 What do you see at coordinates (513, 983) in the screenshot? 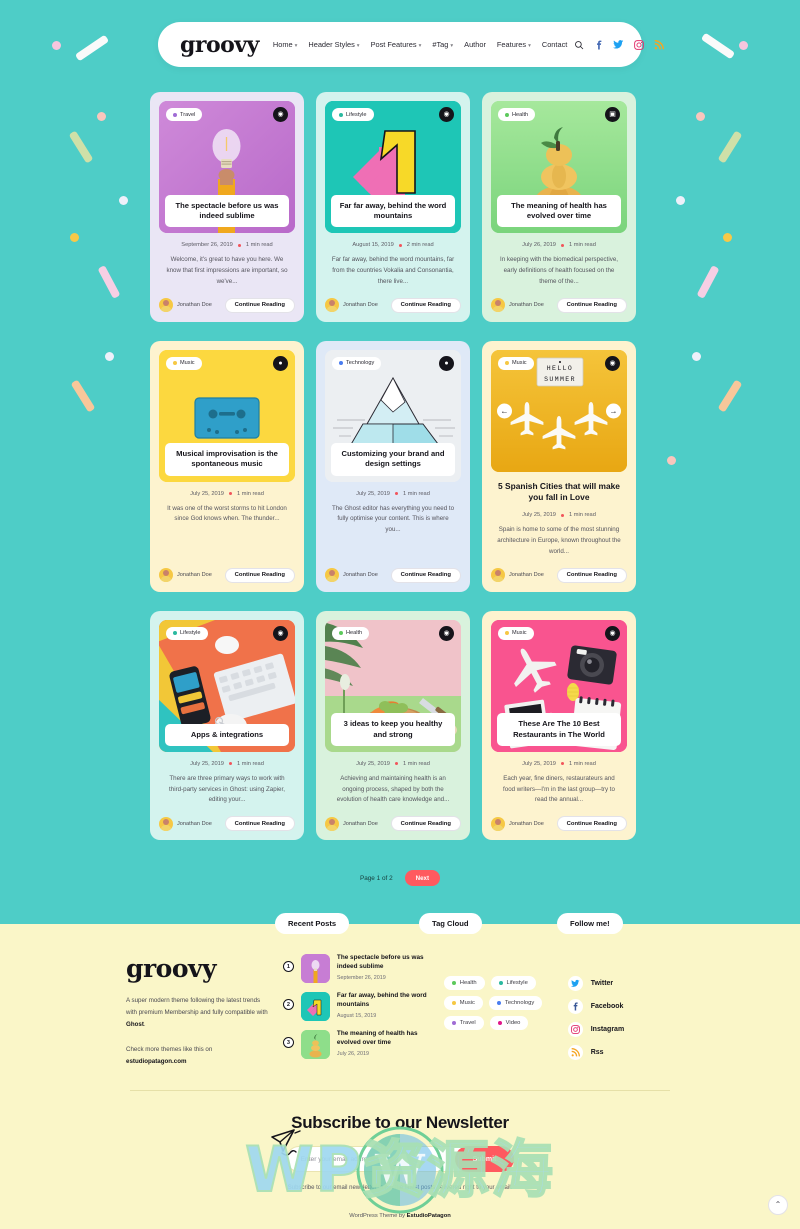
I see `tag-lifestyle: Lifestyle` at bounding box center [513, 983].